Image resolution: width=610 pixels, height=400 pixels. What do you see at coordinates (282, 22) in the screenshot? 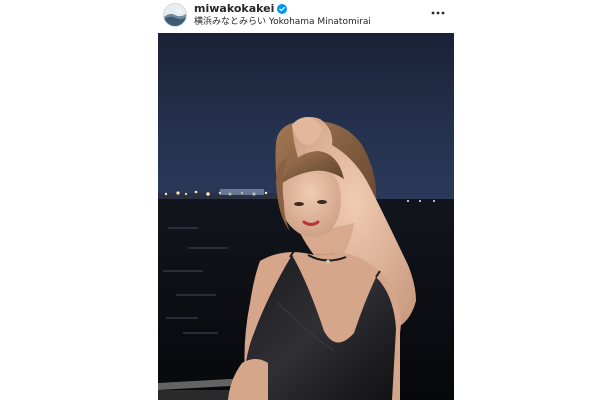
I see `location-link: 横浜みなとみらい Yokohama Minatomirai` at bounding box center [282, 22].